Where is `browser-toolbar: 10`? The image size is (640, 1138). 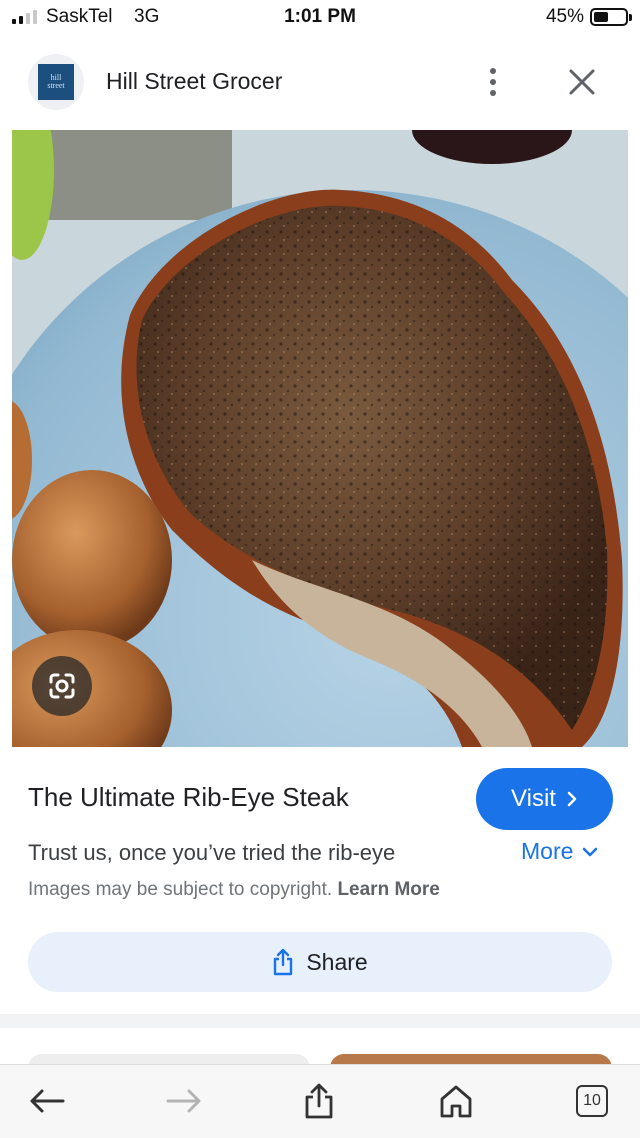
browser-toolbar: 10 is located at coordinates (320, 1101).